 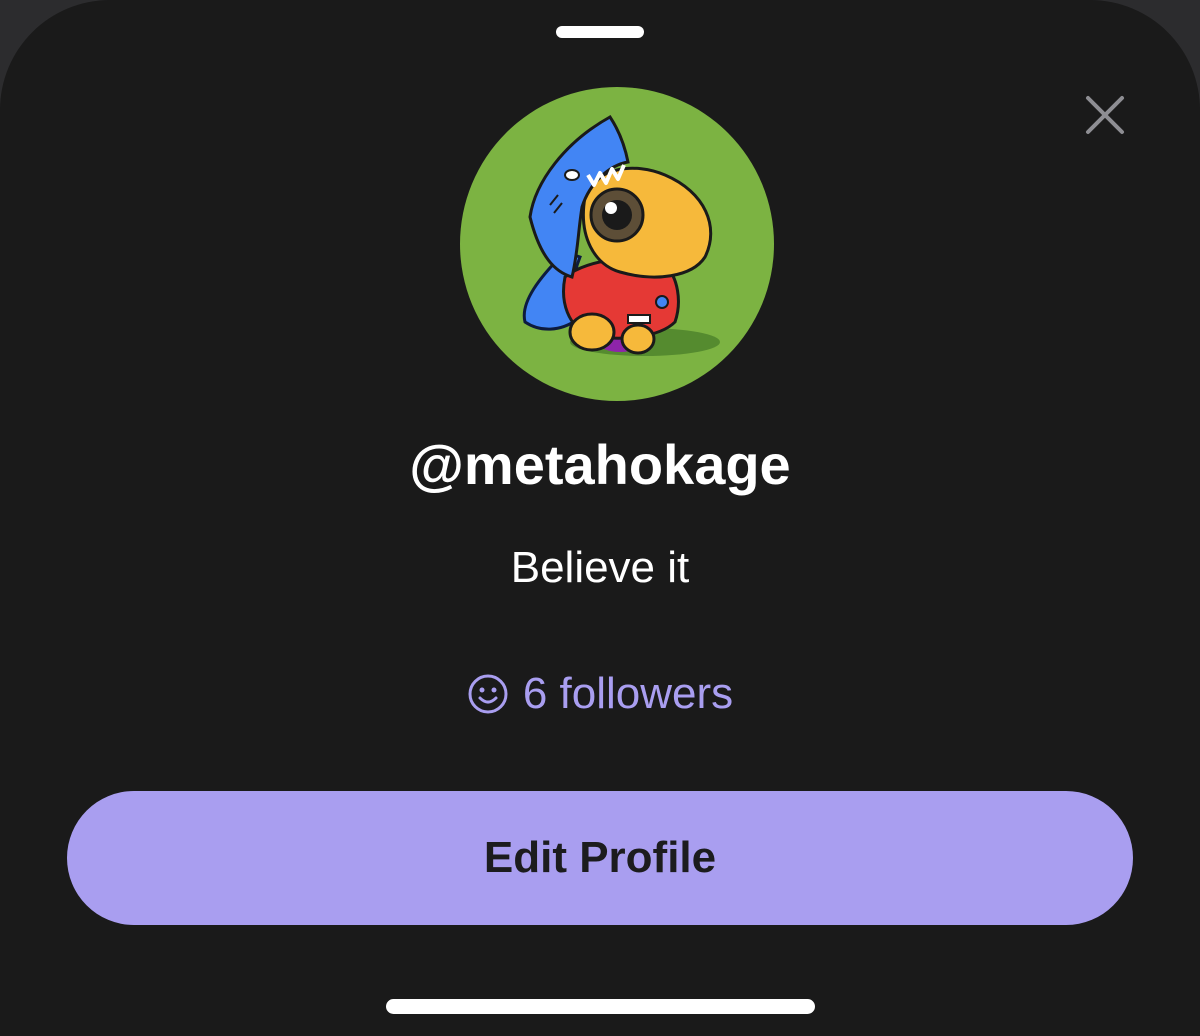 I want to click on followers-count-label: 6 followers, so click(x=628, y=693).